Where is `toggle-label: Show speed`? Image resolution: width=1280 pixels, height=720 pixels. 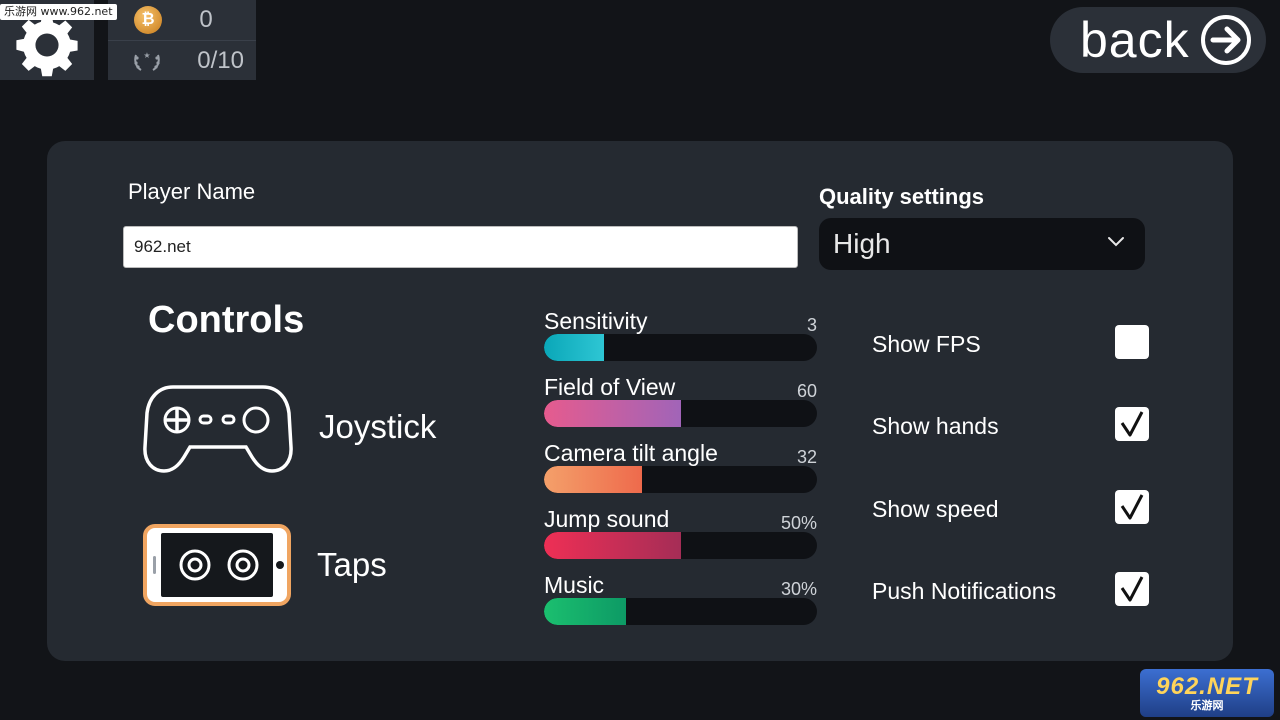
toggle-label: Show speed is located at coordinates (935, 509).